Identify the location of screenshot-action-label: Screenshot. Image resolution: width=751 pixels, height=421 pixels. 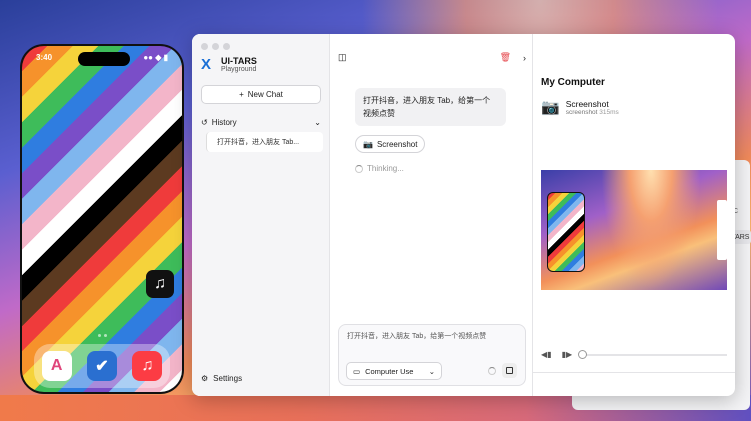
(397, 144).